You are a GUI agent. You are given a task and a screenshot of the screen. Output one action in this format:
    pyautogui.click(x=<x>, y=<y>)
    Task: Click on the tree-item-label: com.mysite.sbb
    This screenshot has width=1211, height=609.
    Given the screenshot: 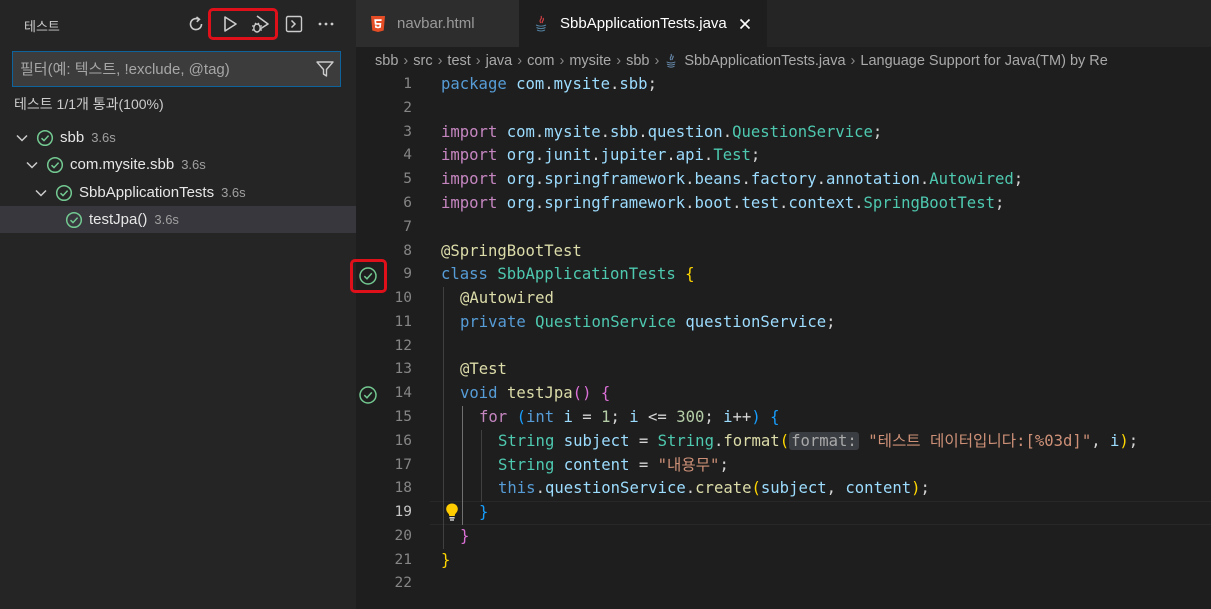 What is the action you would take?
    pyautogui.click(x=122, y=164)
    